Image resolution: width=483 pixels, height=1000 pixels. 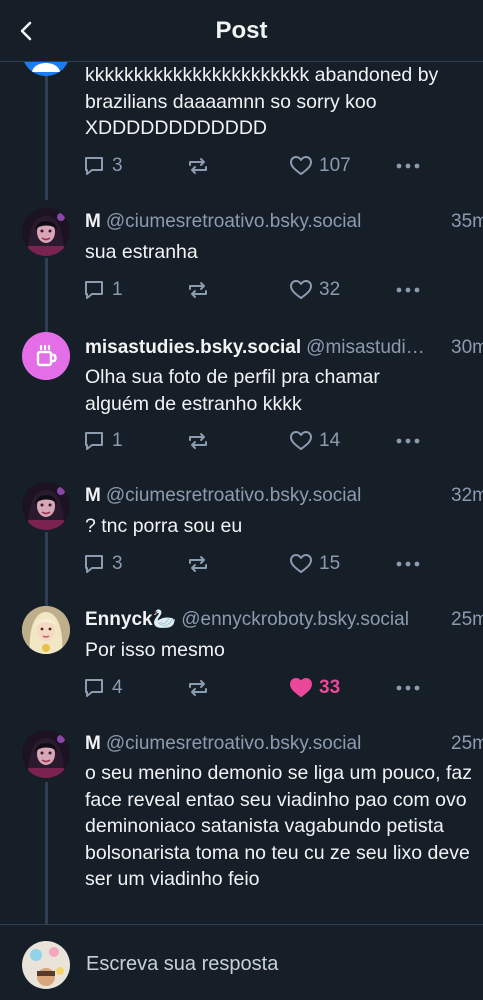 What do you see at coordinates (314, 441) in the screenshot?
I see `like-button: 14` at bounding box center [314, 441].